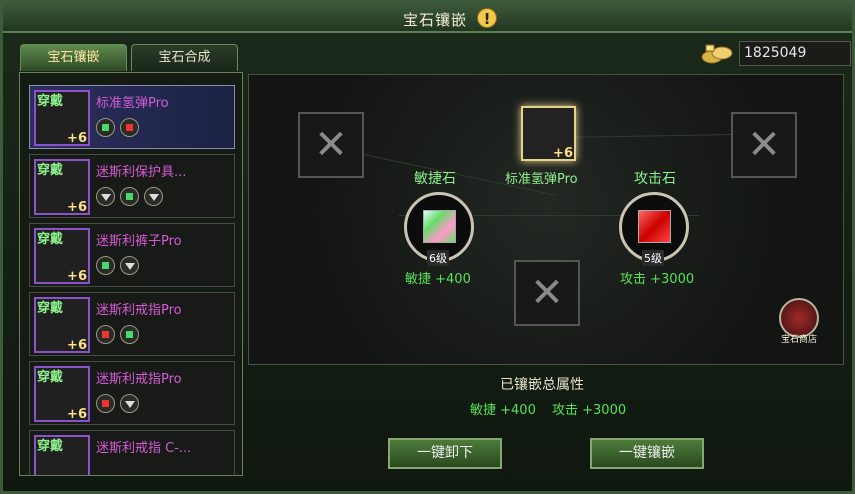 Image resolution: width=855 pixels, height=494 pixels. I want to click on list-item: 穿戴 +6 标准氢弹Pro, so click(132, 117).